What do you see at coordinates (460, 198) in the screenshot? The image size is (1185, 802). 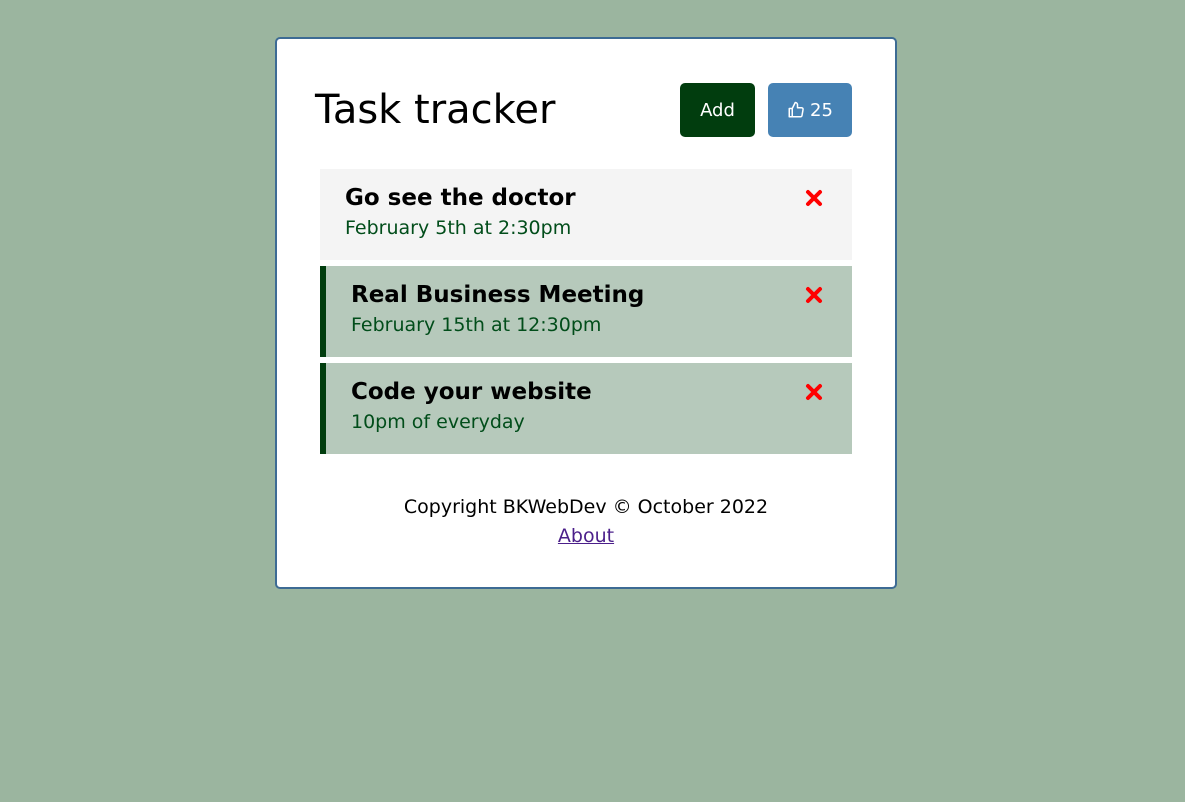 I see `task-title: Go see the doctor` at bounding box center [460, 198].